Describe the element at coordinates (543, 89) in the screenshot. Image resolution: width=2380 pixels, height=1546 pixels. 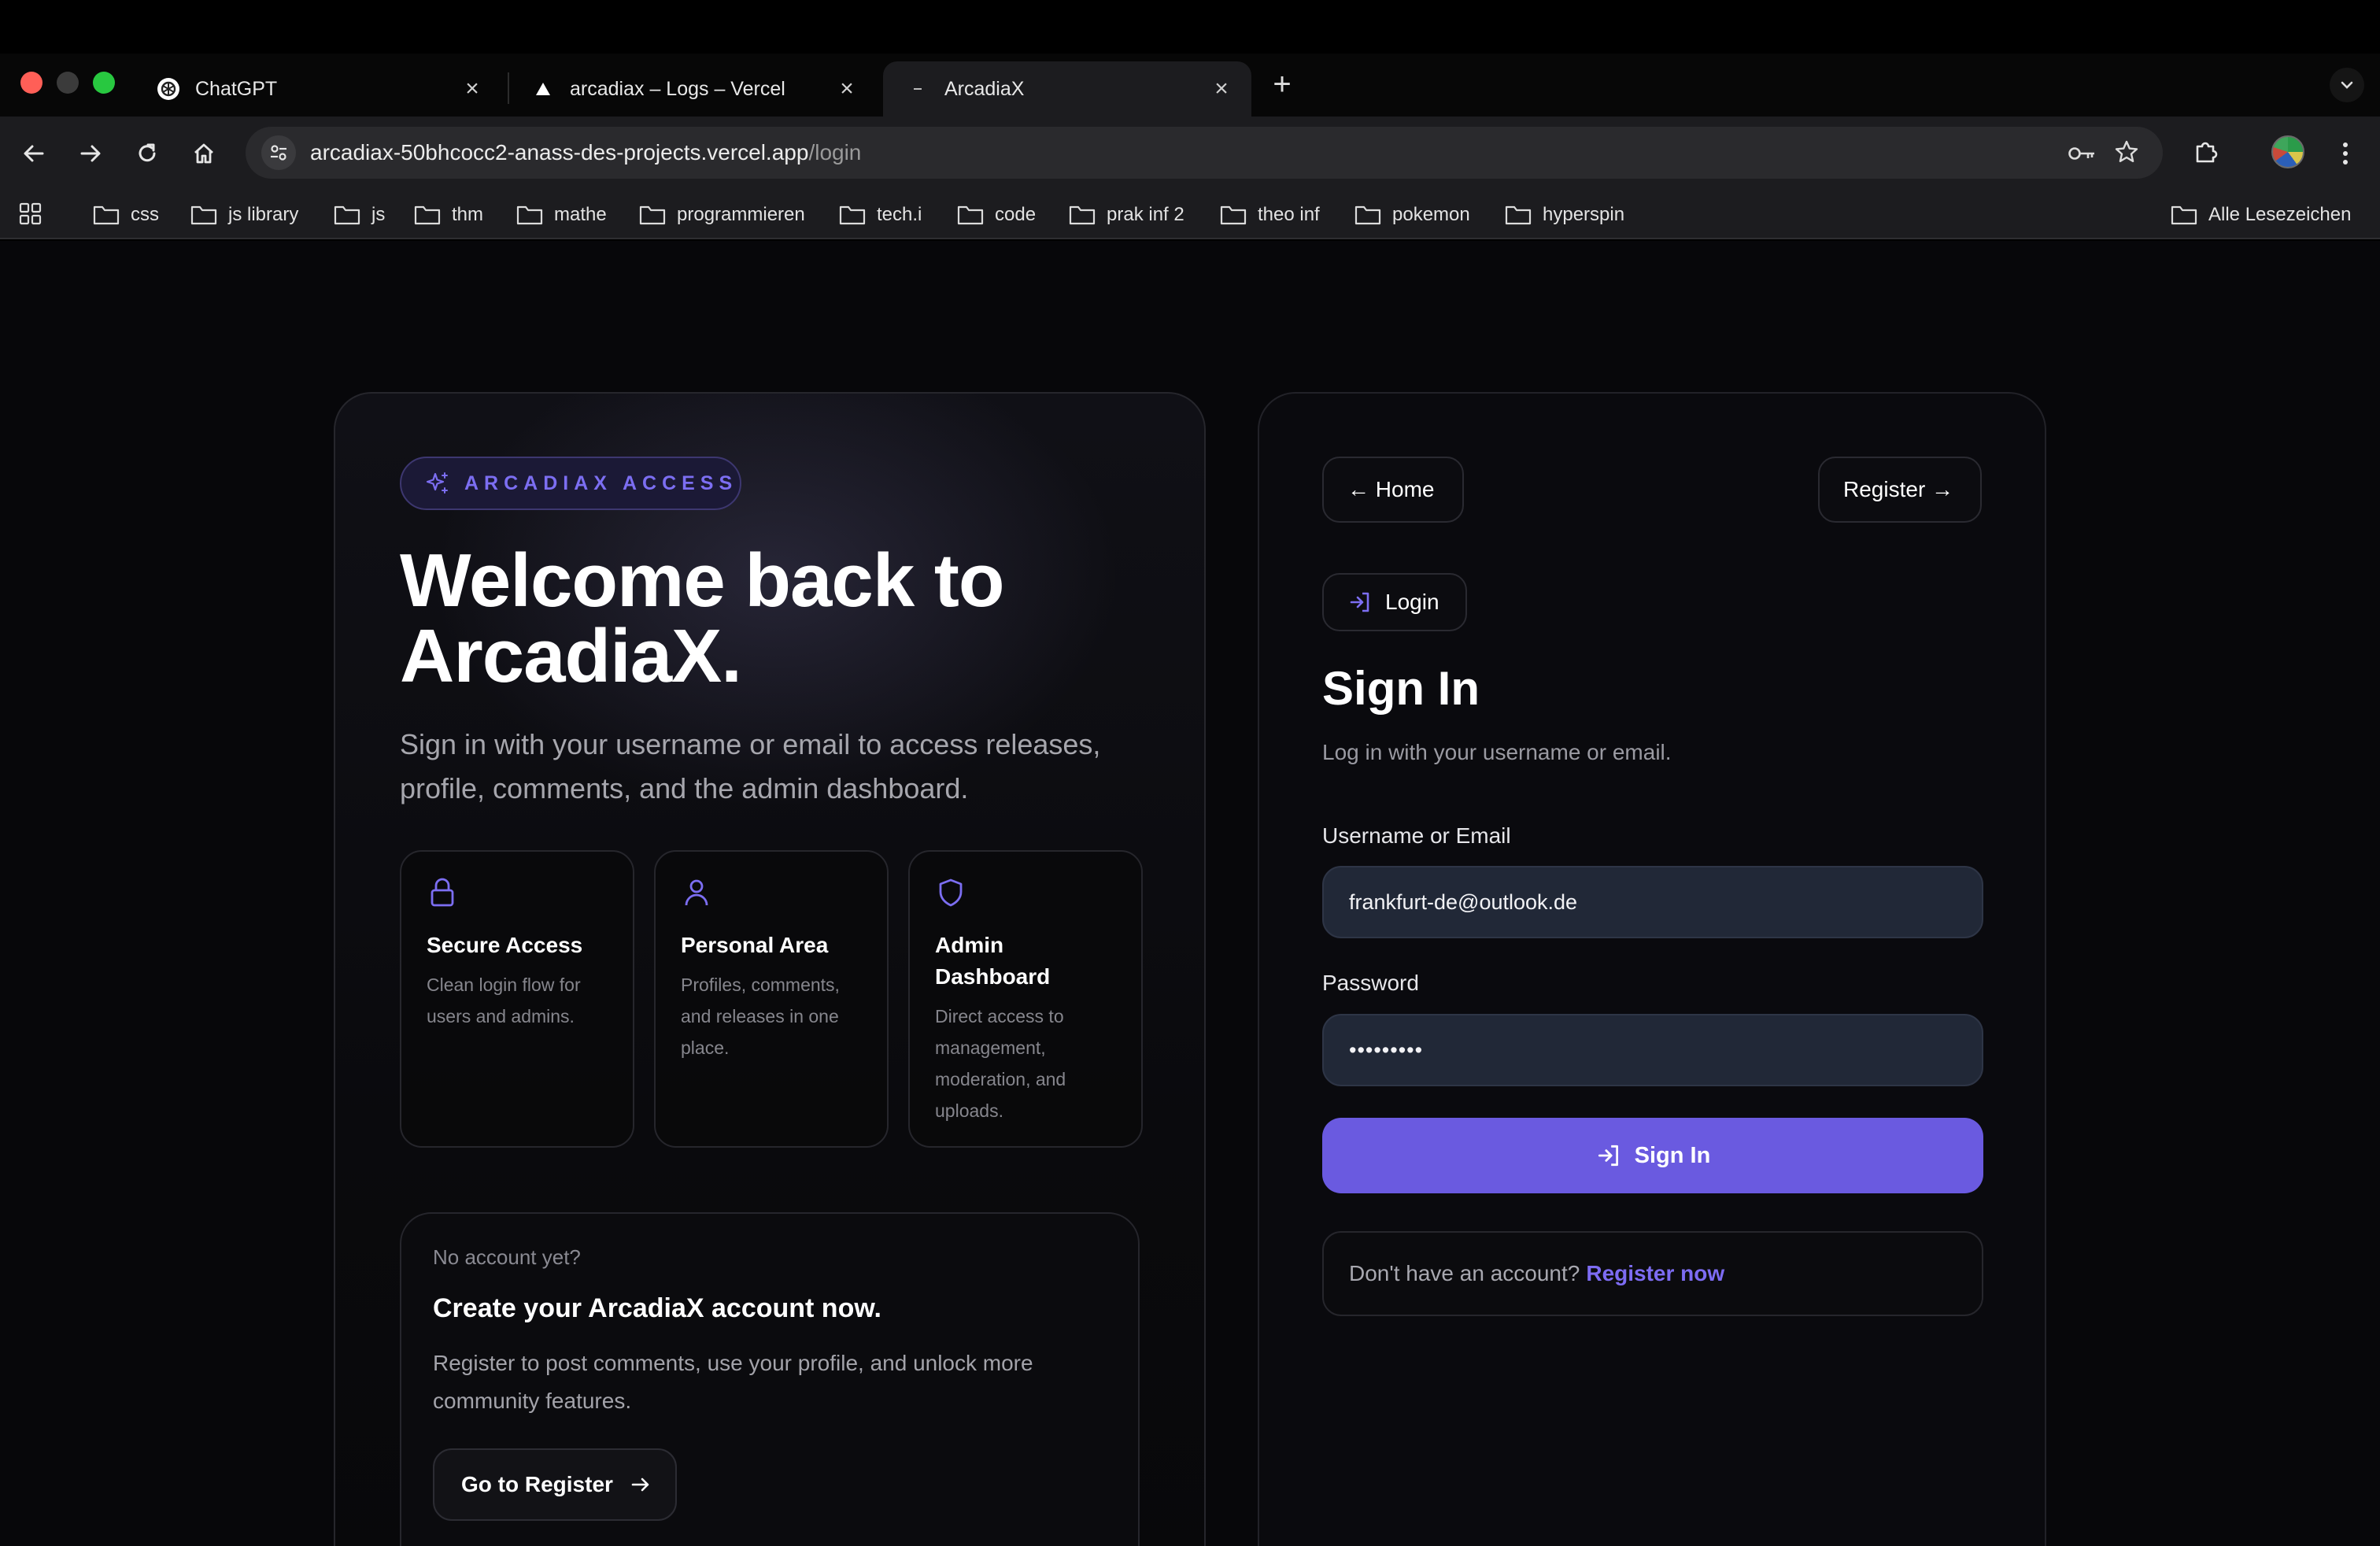
I see `vercel-triangle-icon` at that location.